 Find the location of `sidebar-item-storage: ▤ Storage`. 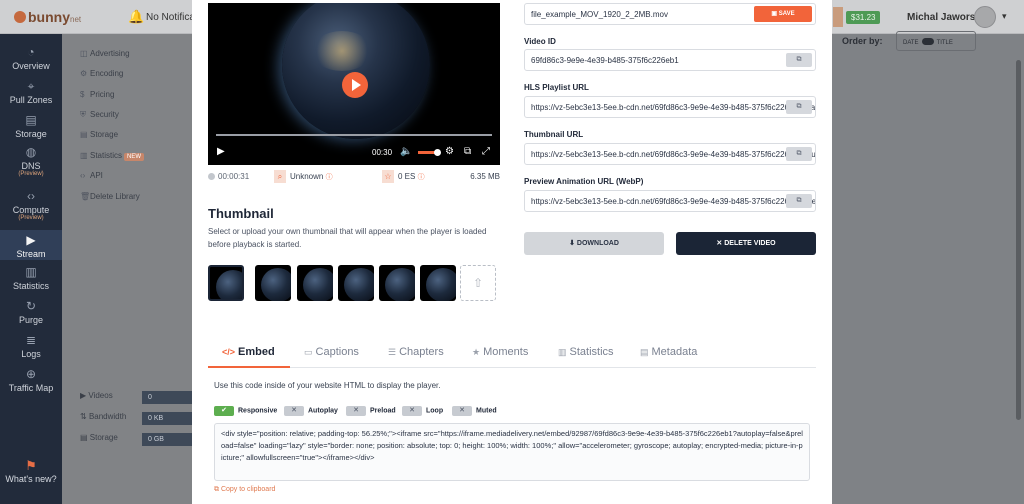

sidebar-item-storage: ▤ Storage is located at coordinates (31, 126).